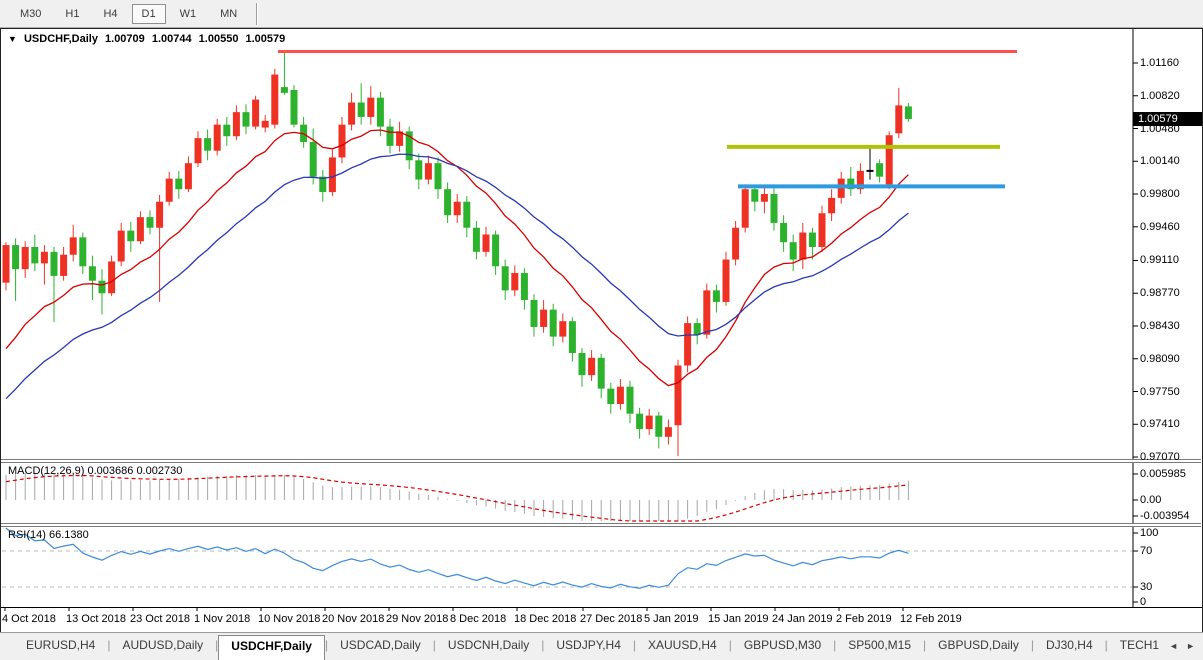 The height and width of the screenshot is (660, 1203). I want to click on price-tick-label: 0.97410, so click(1160, 424).